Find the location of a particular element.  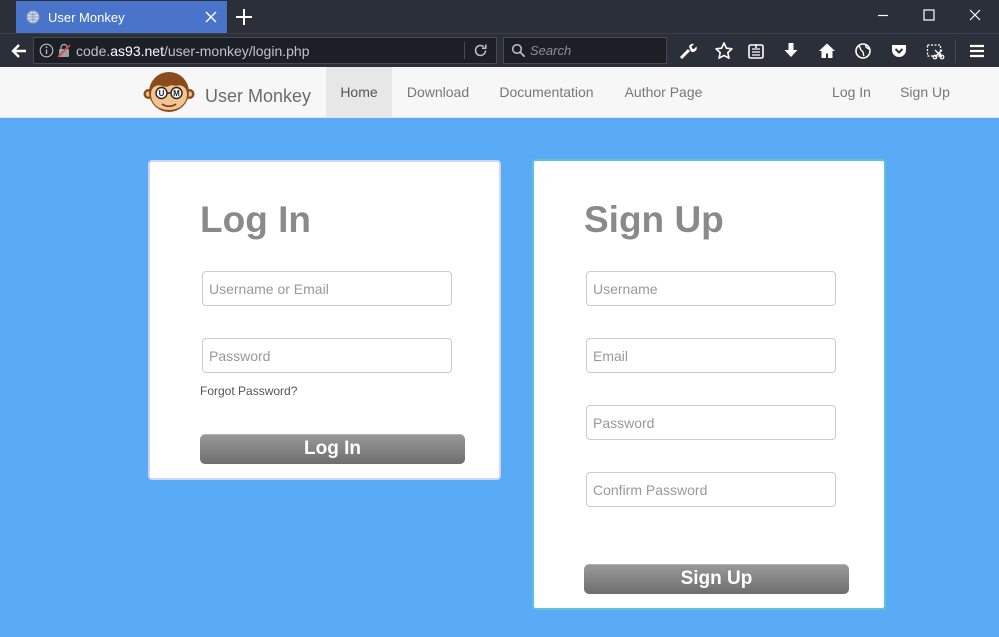

pocket-icon is located at coordinates (899, 51).